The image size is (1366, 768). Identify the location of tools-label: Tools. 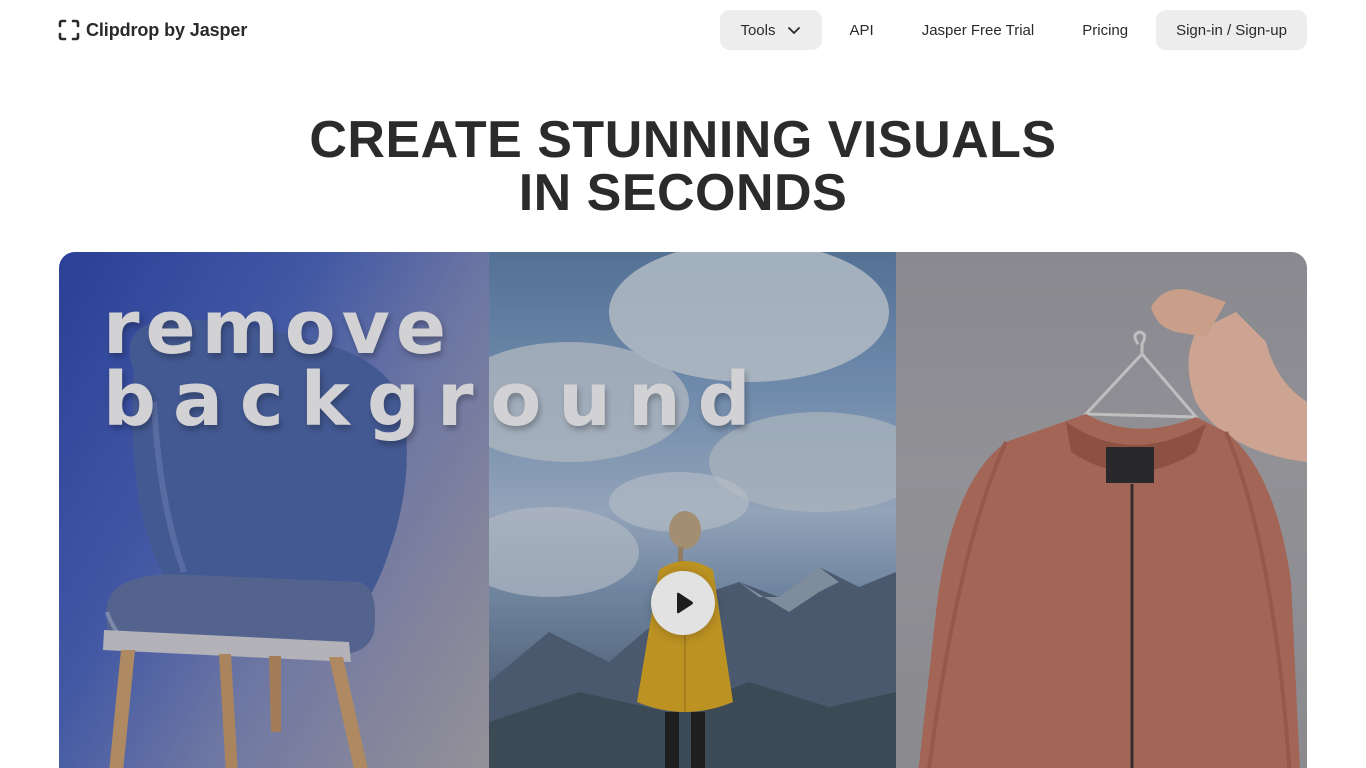
(758, 30).